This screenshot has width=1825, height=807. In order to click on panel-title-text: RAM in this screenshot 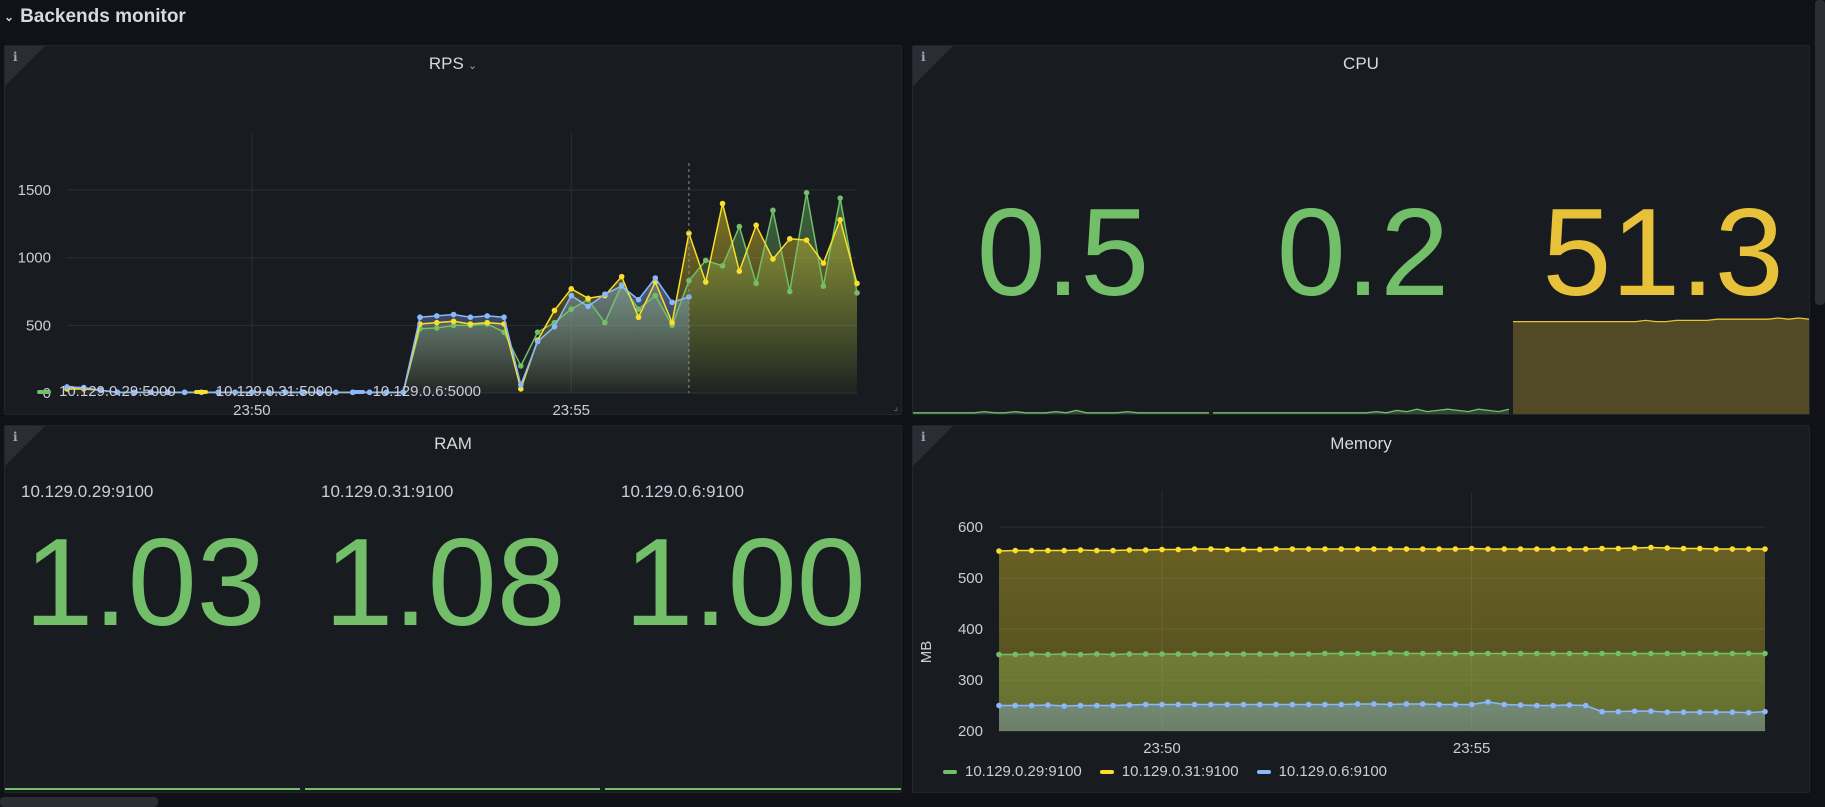, I will do `click(453, 443)`.